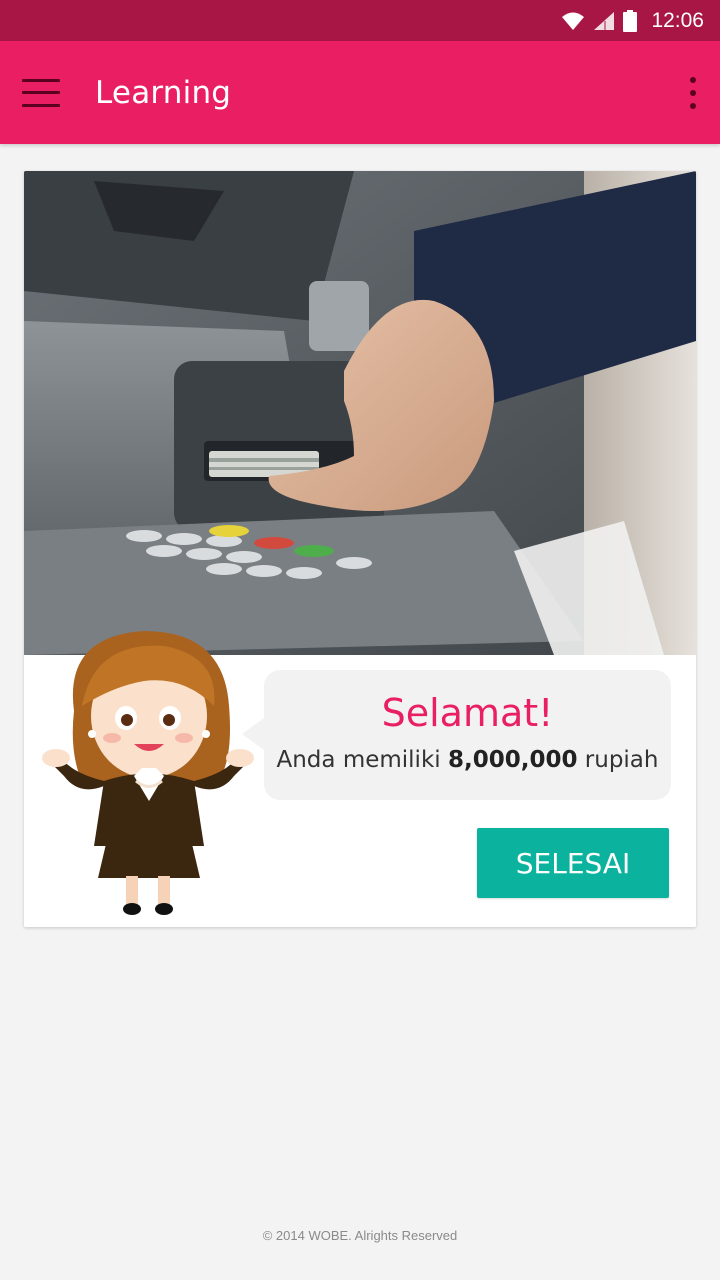 This screenshot has height=1280, width=720. What do you see at coordinates (621, 760) in the screenshot?
I see `balance-suffix: rupiah` at bounding box center [621, 760].